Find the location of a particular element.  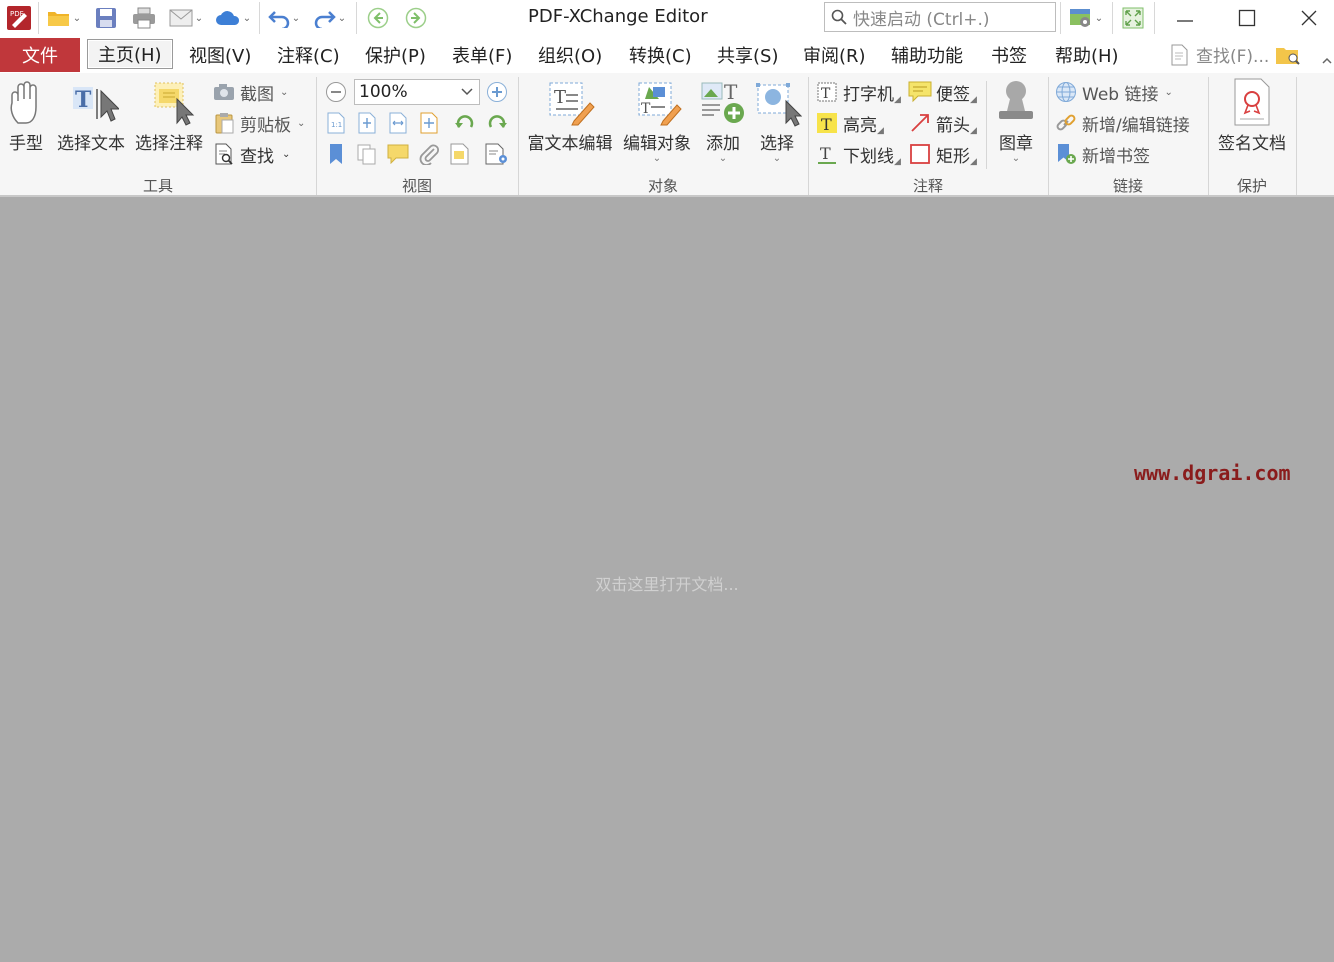

menu-comment: 注释(C) is located at coordinates (308, 55).